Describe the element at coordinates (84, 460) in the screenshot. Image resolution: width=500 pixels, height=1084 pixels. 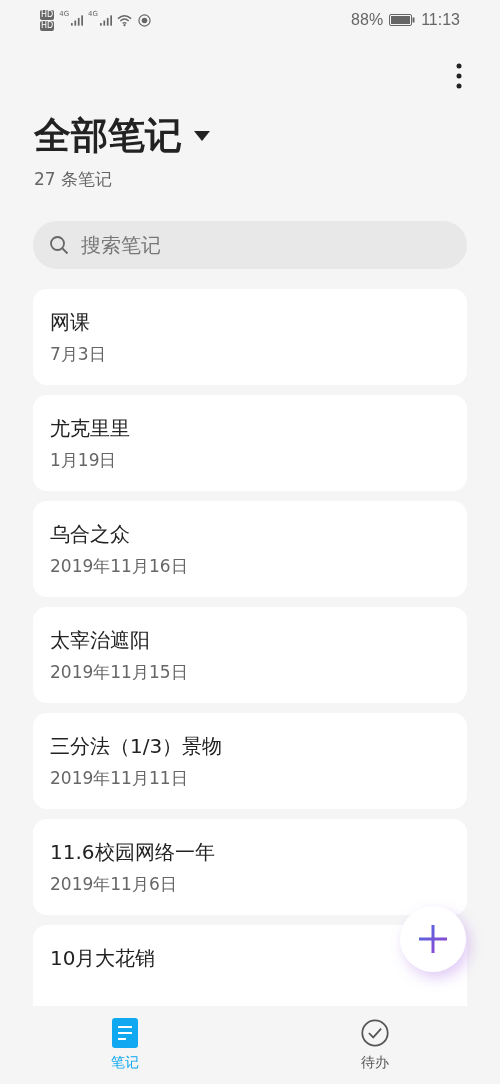
I see `note-date: 1月19日` at that location.